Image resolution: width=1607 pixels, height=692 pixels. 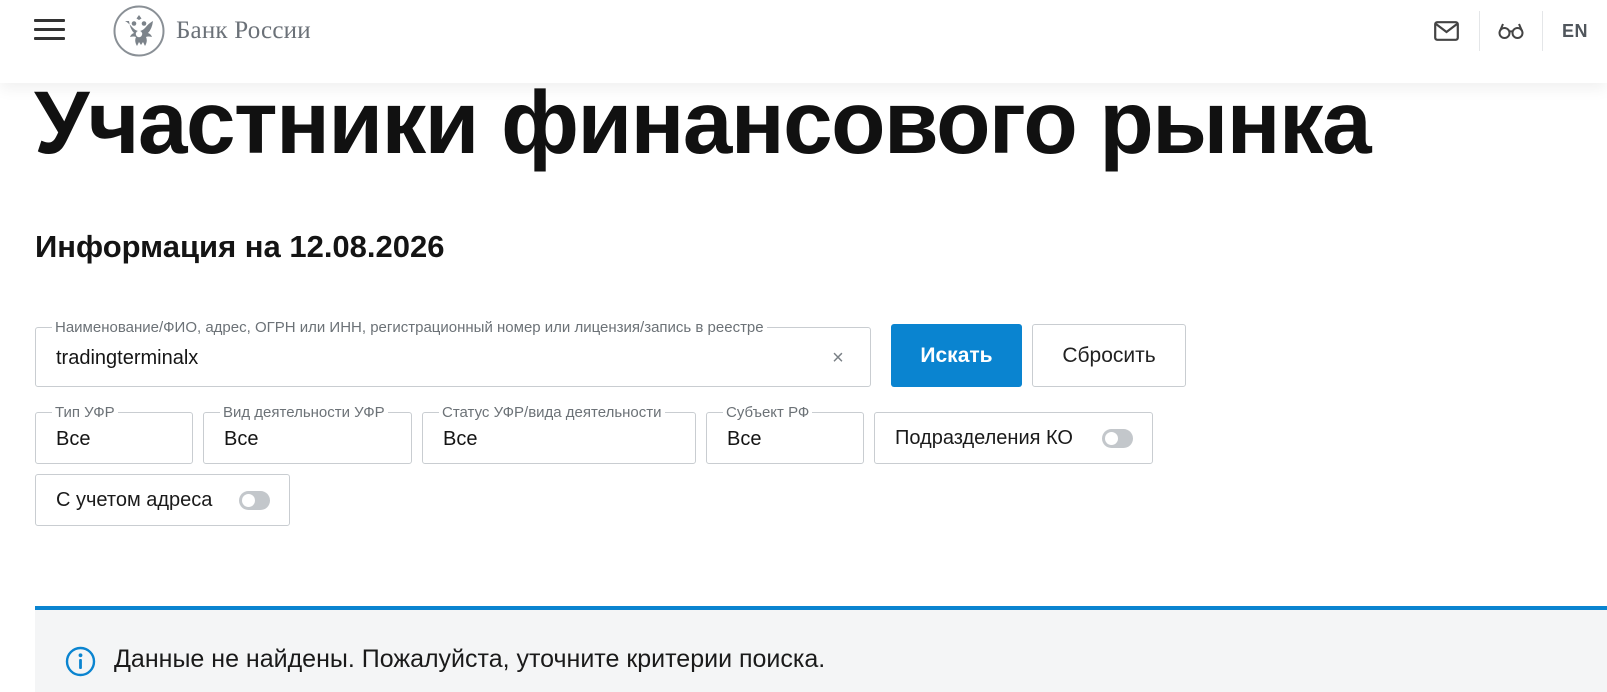 I want to click on menu-icon, so click(x=50, y=30).